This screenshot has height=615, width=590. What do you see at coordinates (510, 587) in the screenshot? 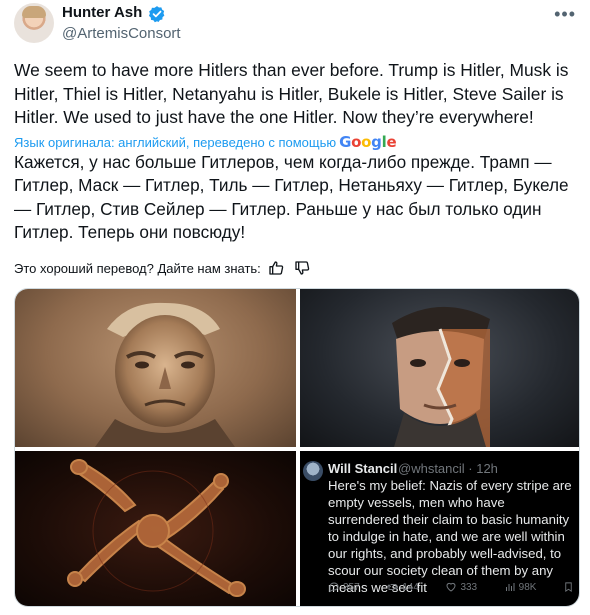
I see `views-icon` at bounding box center [510, 587].